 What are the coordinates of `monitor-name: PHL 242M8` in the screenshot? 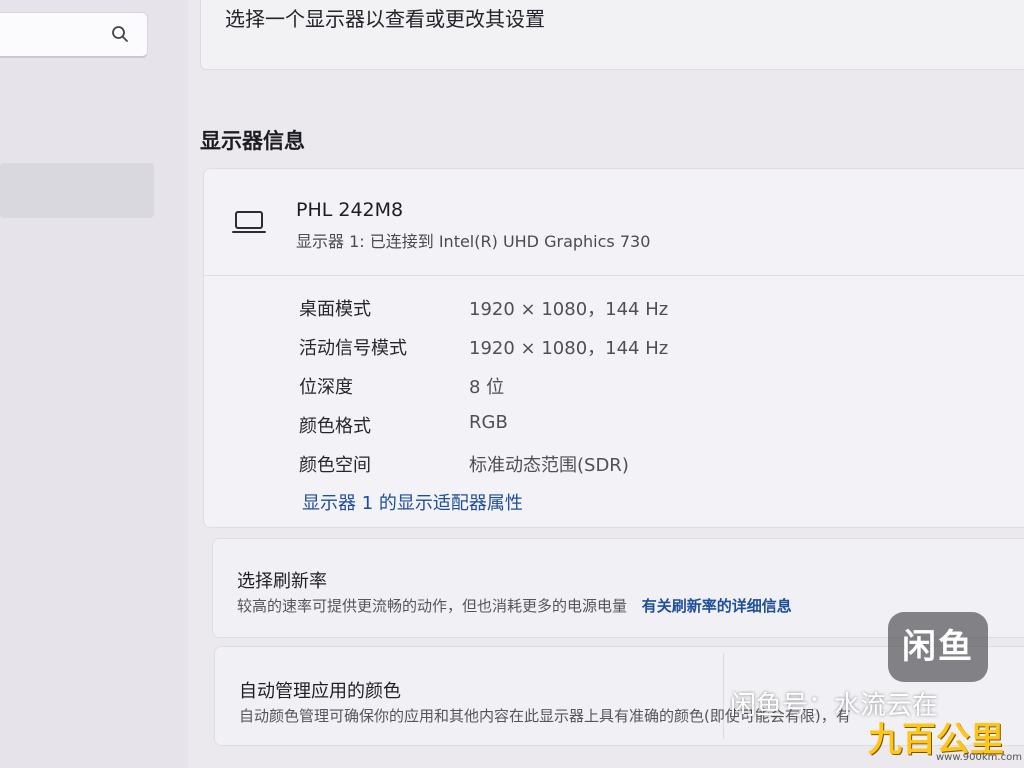 It's located at (350, 210).